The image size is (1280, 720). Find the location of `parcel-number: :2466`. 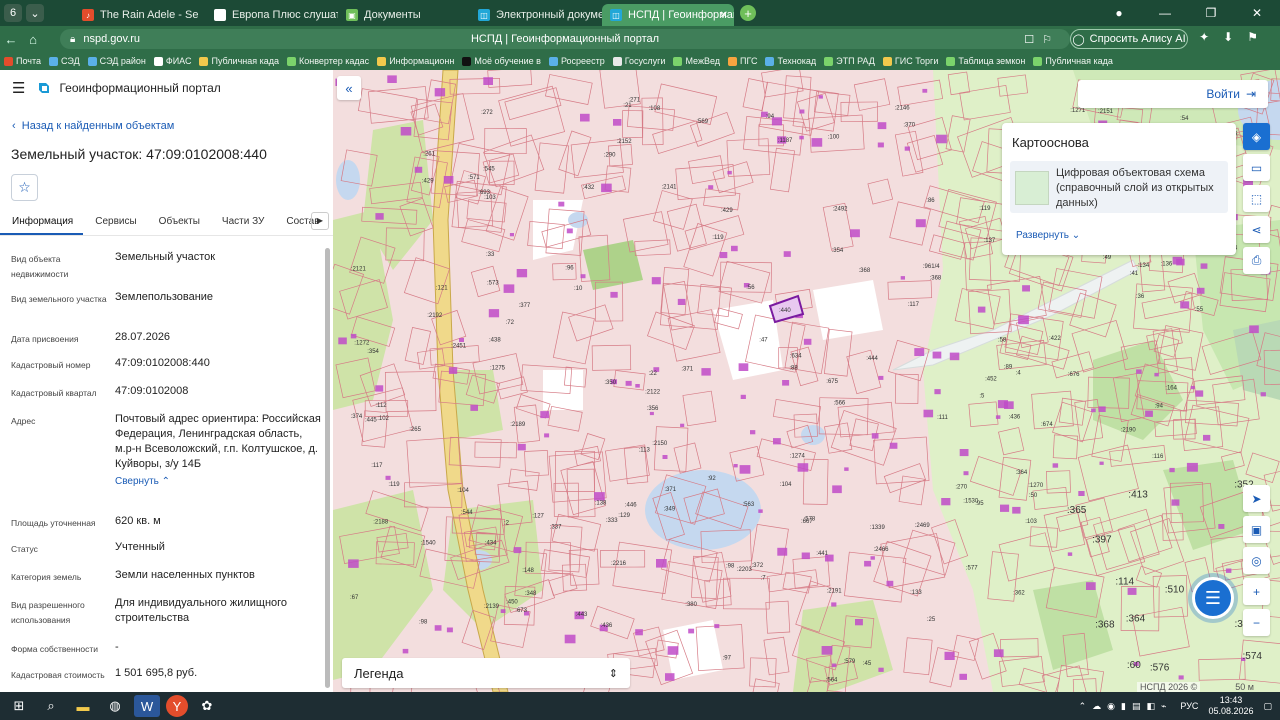

parcel-number: :2466 is located at coordinates (882, 550).